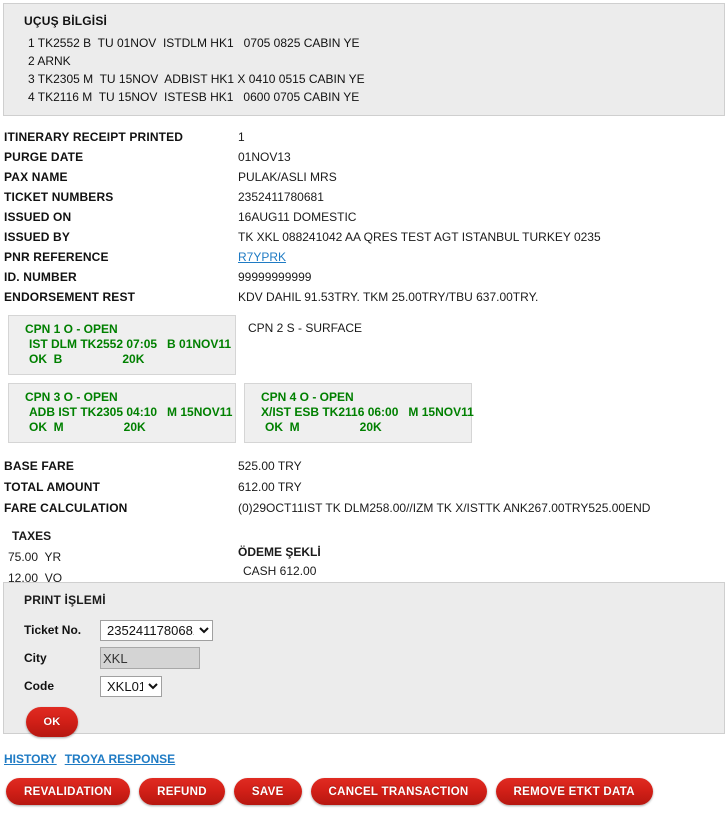 The width and height of the screenshot is (728, 815). What do you see at coordinates (56, 257) in the screenshot?
I see `detail-label: PNR REFERENCE` at bounding box center [56, 257].